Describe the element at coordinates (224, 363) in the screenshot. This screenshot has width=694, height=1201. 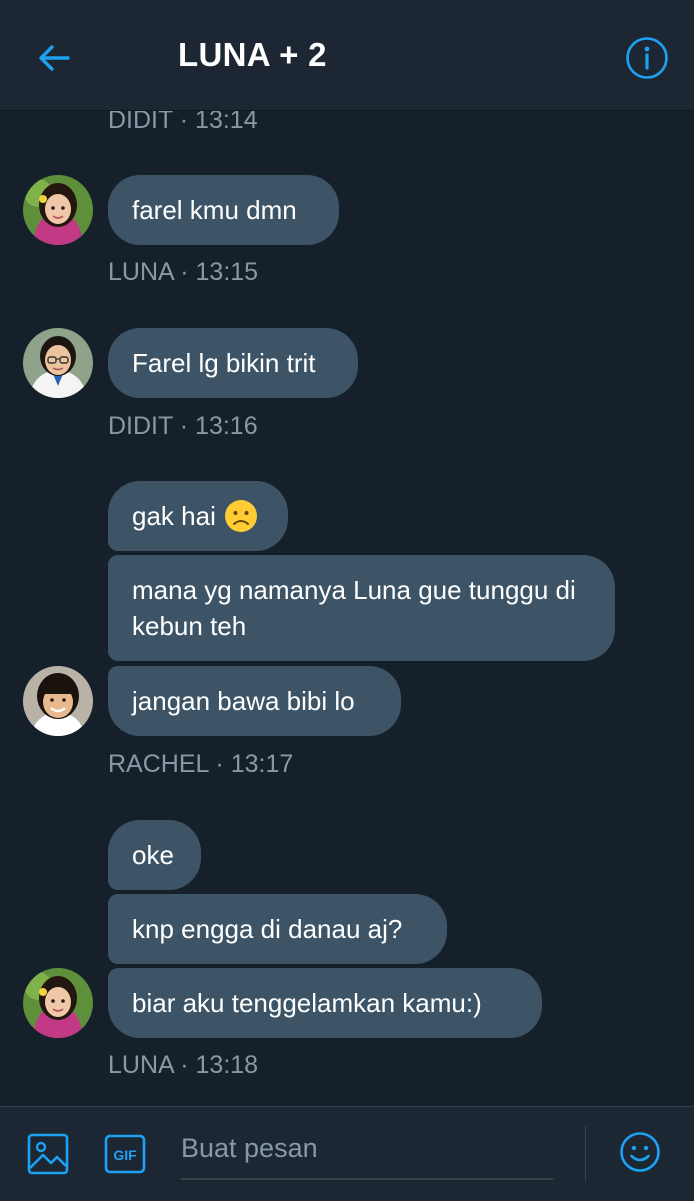
I see `message-text: Farel lg bikin trit` at that location.